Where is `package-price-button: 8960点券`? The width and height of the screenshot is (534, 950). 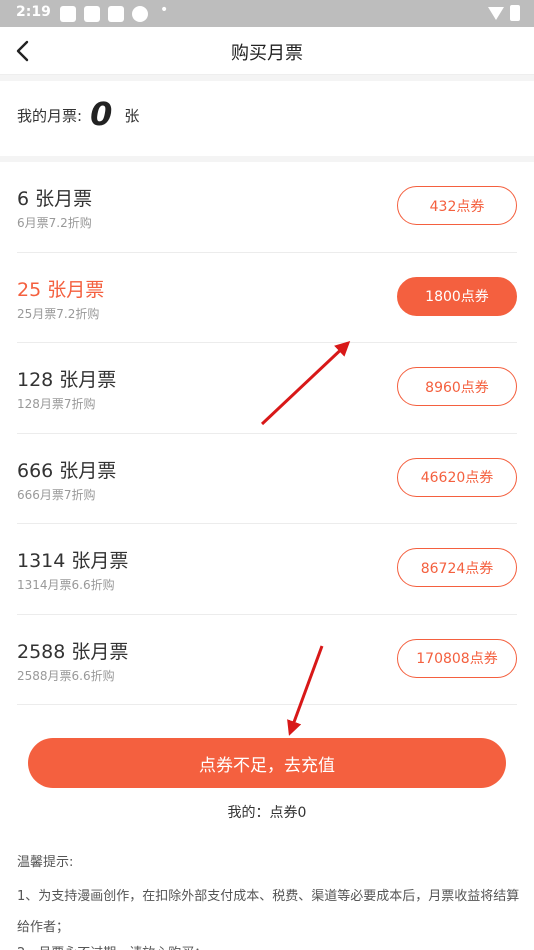 package-price-button: 8960点券 is located at coordinates (457, 386).